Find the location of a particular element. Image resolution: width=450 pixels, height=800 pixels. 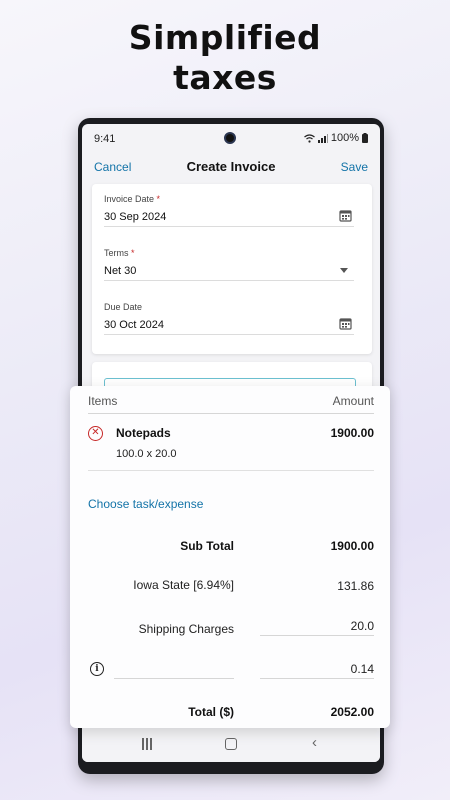

recent-apps-icon is located at coordinates (148, 744).